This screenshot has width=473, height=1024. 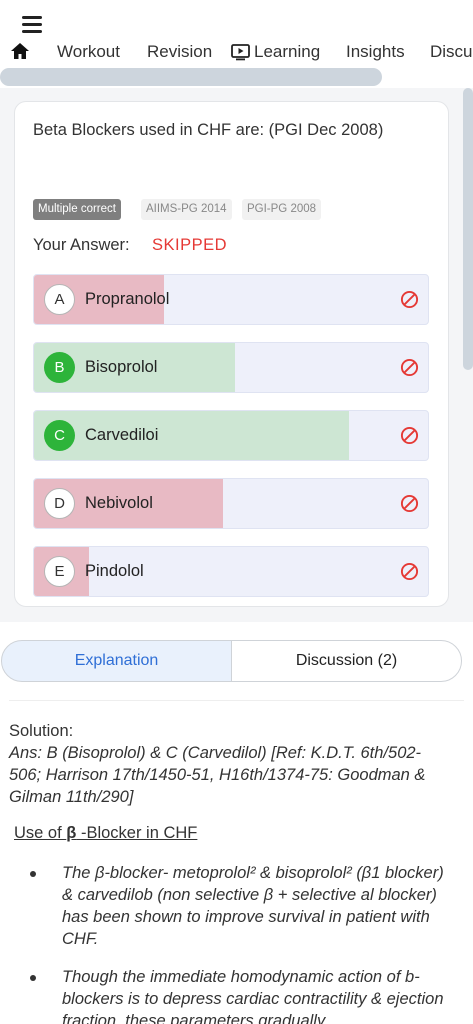 I want to click on option-label: Pindolol, so click(x=114, y=571).